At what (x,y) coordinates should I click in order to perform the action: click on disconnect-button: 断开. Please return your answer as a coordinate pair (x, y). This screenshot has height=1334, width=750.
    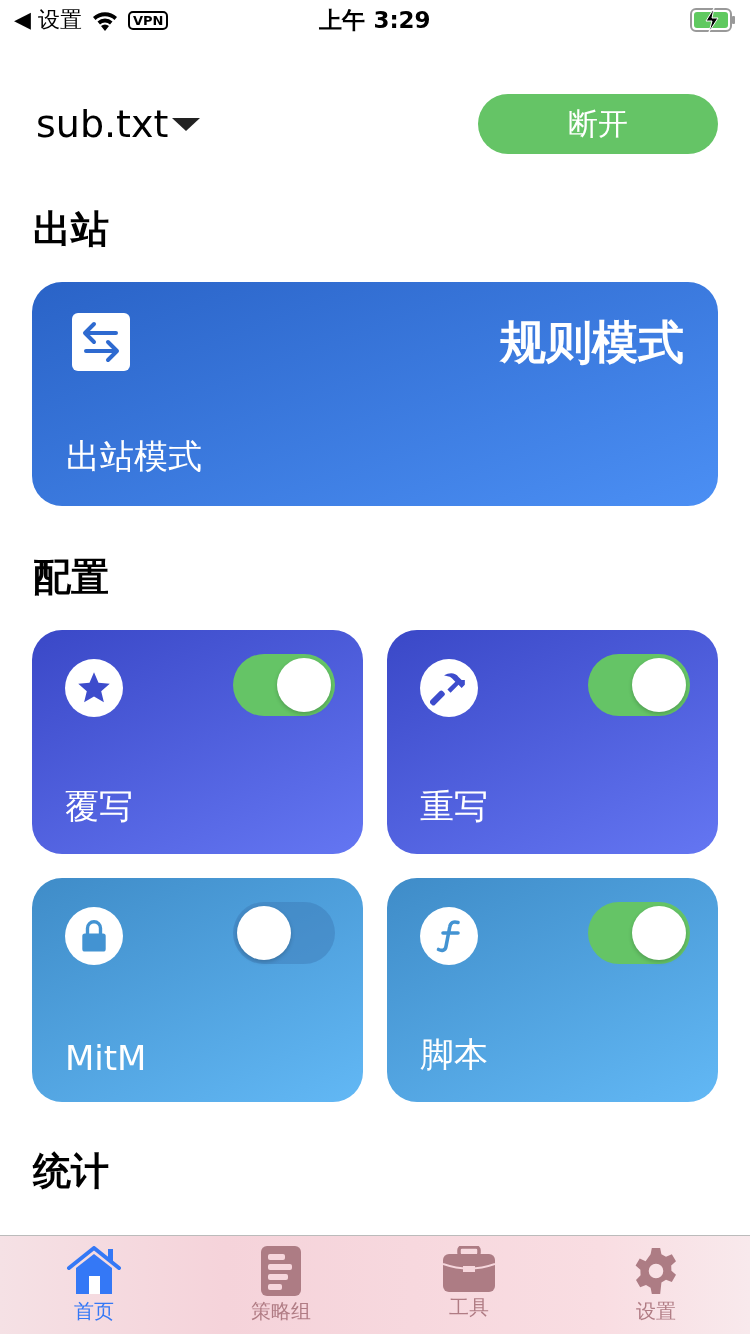
    Looking at the image, I should click on (598, 124).